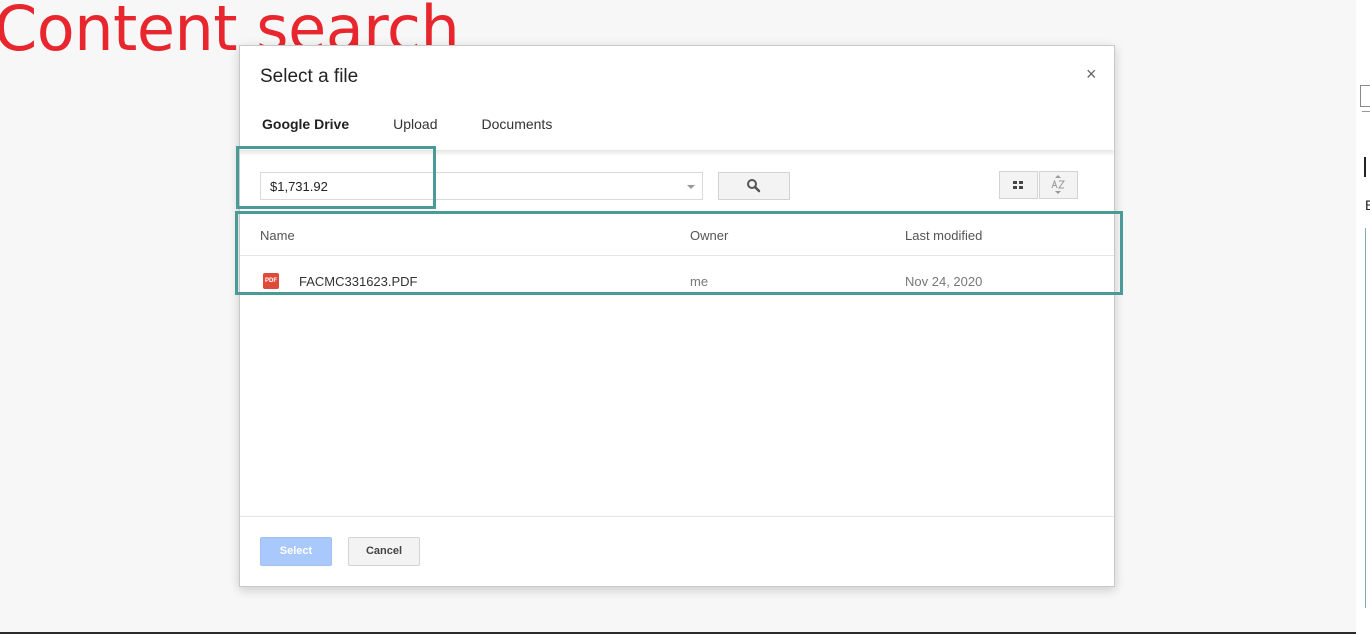  What do you see at coordinates (305, 124) in the screenshot?
I see `tab-google-drive: Google Drive` at bounding box center [305, 124].